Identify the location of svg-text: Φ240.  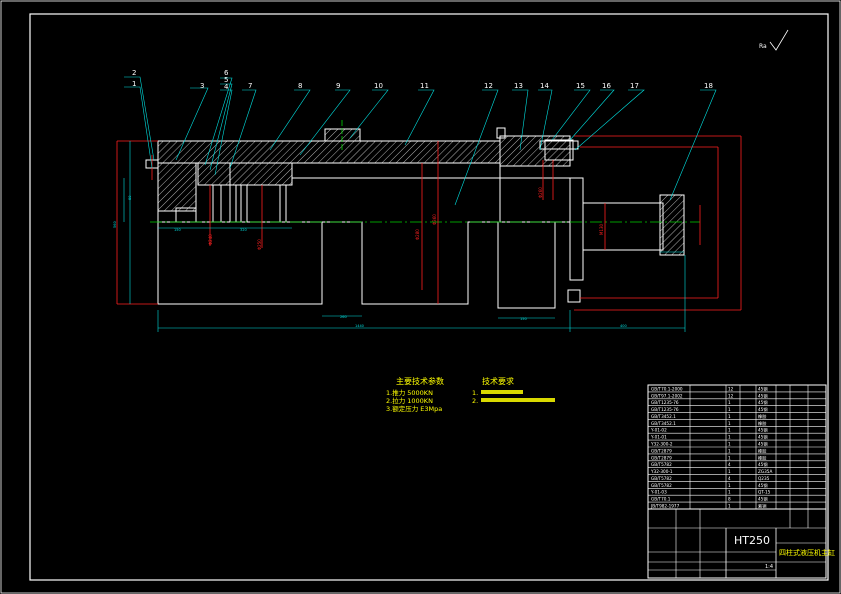
(210, 239).